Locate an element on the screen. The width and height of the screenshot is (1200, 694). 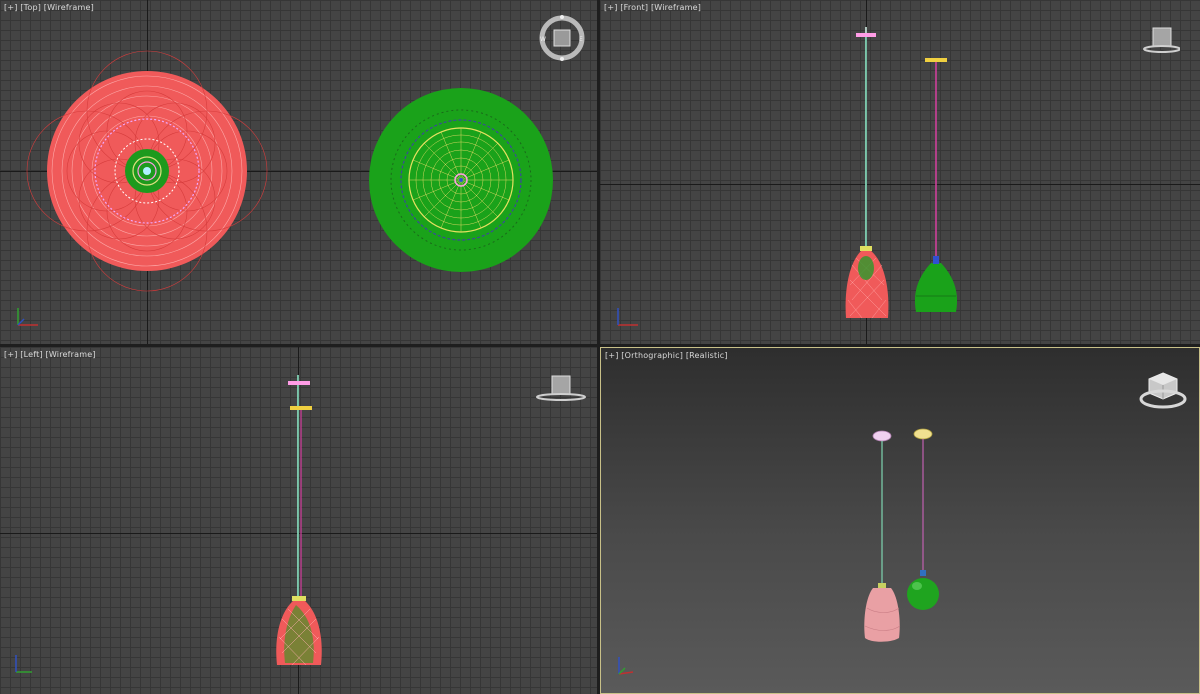
viewport-label-left: [+] [Left] [Wireframe] is located at coordinates (50, 354).